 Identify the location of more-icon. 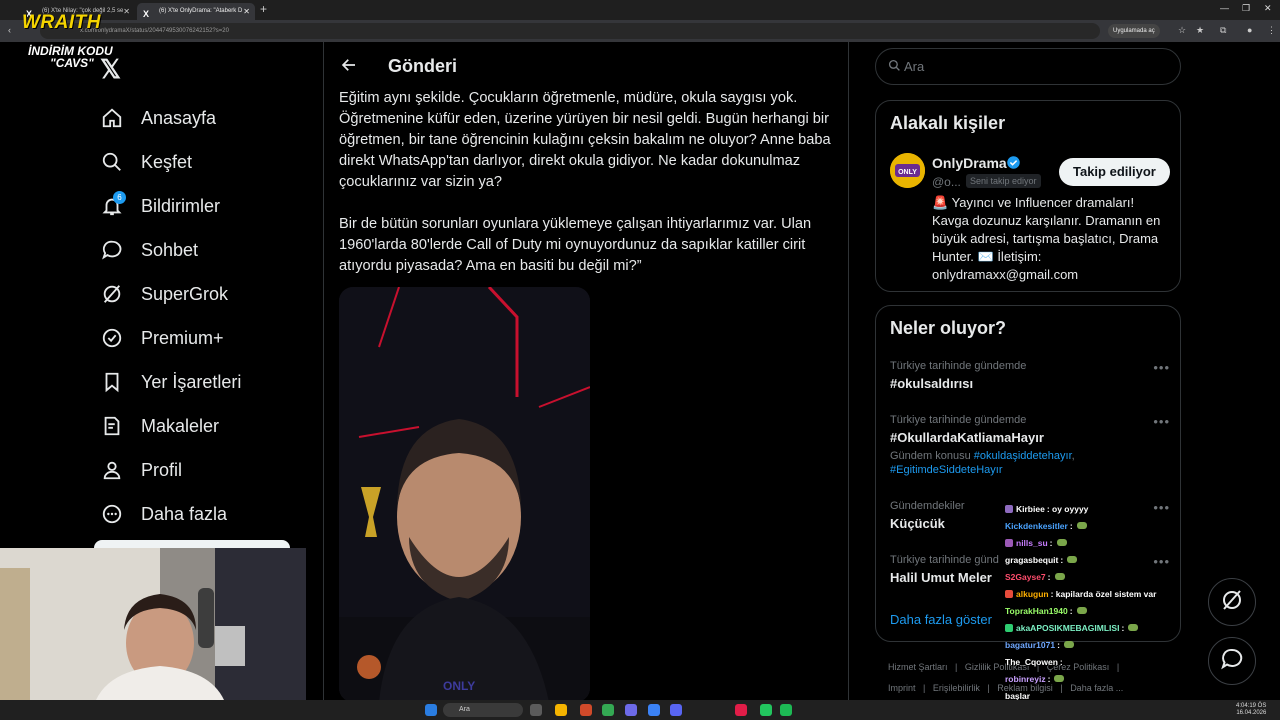
(112, 514).